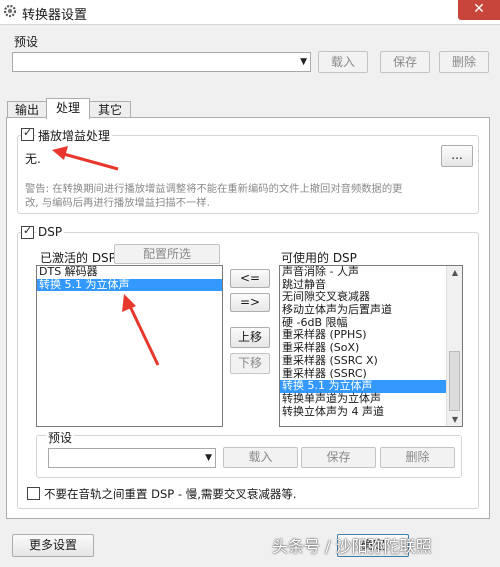  I want to click on list-item: 重采样器 (SSRC X), so click(371, 361).